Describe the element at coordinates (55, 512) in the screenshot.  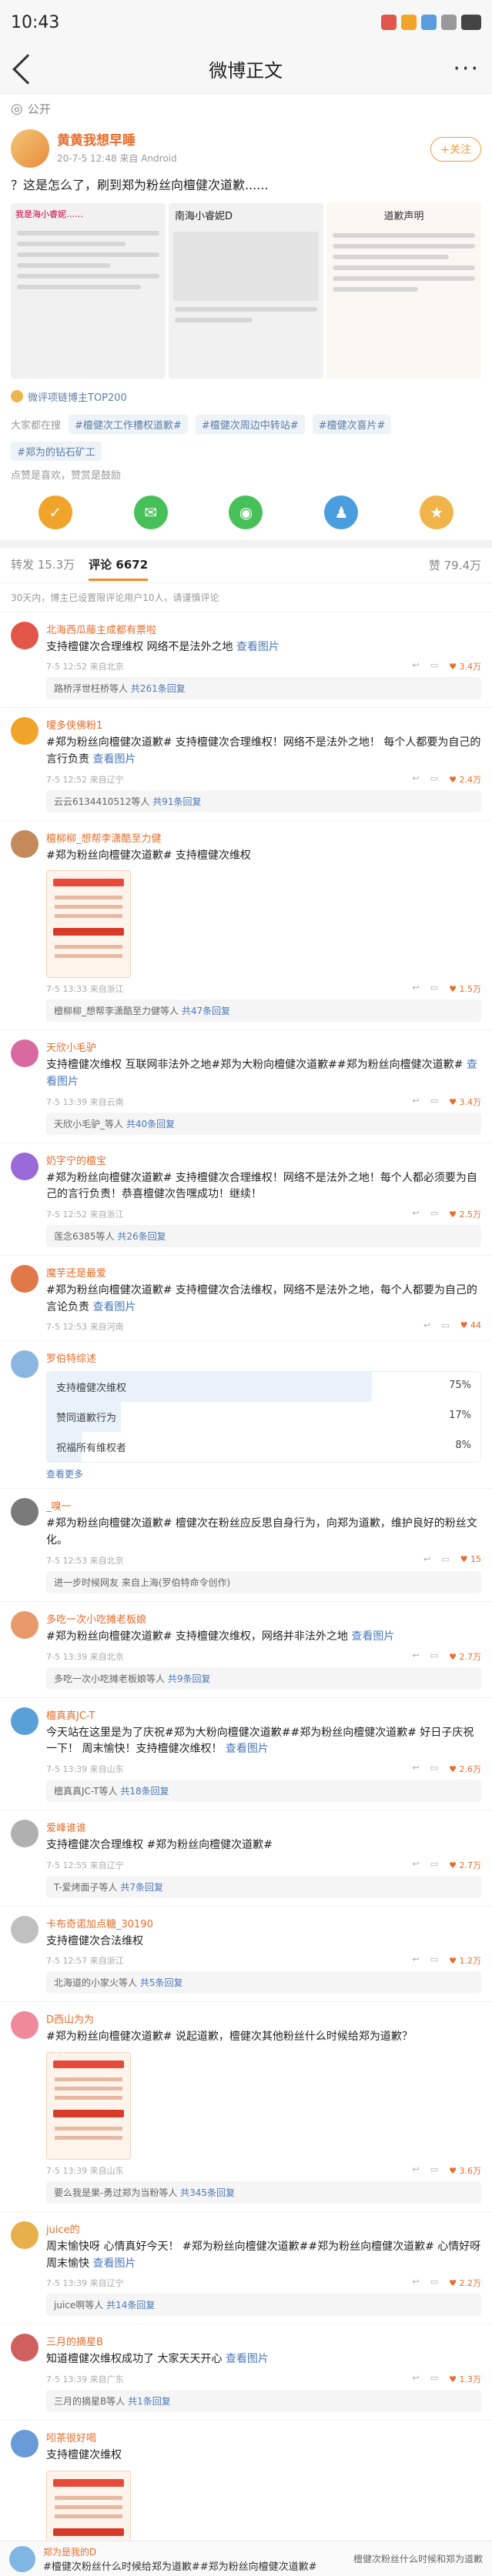
I see `reward-icon: ✓` at that location.